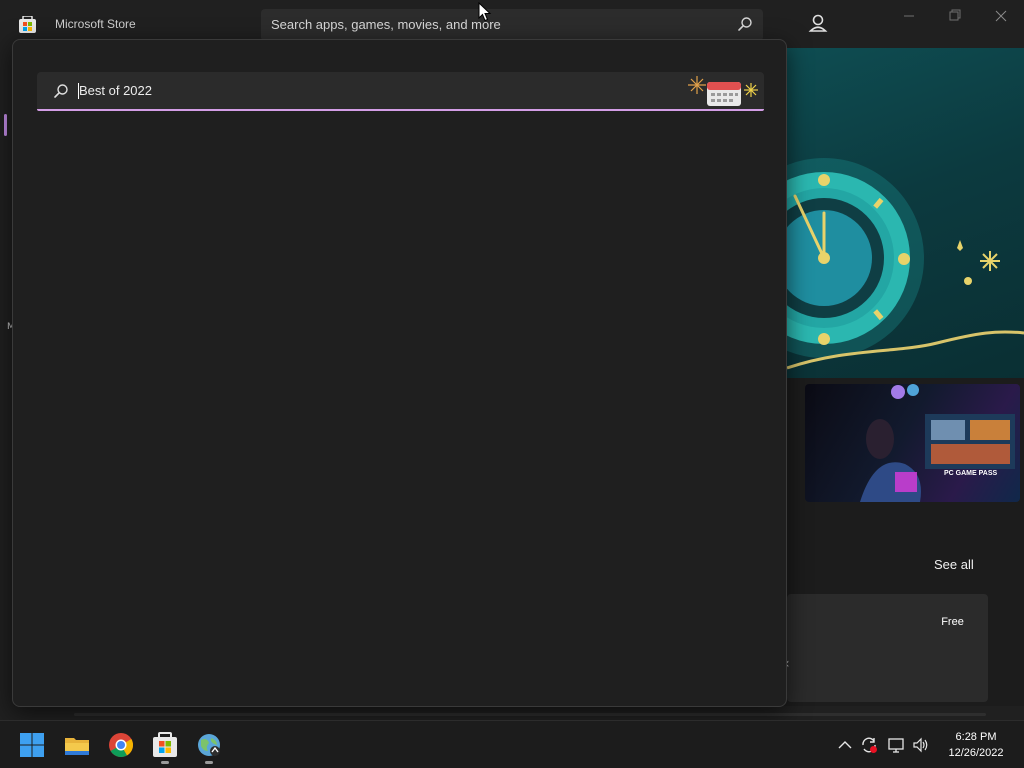 This screenshot has height=768, width=1024. Describe the element at coordinates (530, 714) in the screenshot. I see `horizontal-scrollbar` at that location.